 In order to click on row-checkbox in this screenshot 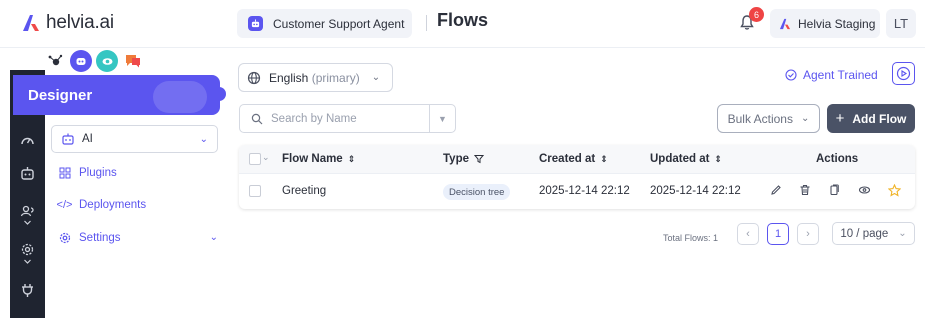, I will do `click(255, 191)`.